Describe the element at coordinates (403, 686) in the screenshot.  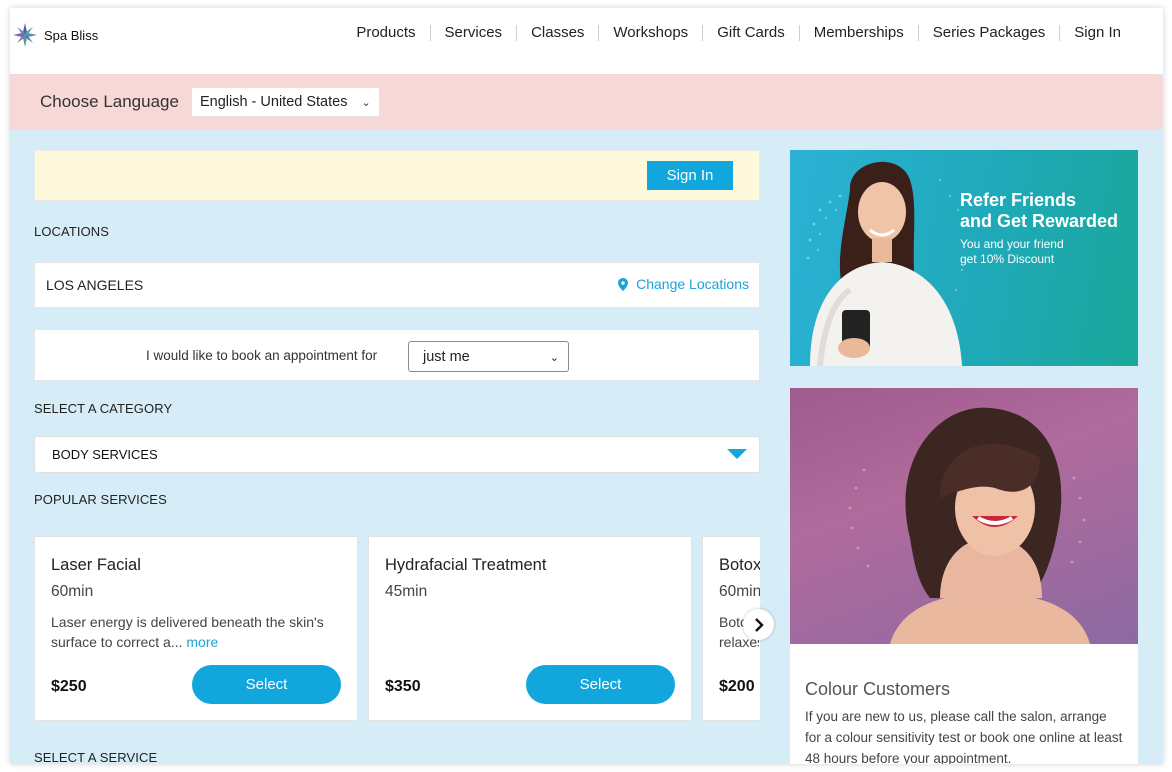
I see `service-price: $350` at that location.